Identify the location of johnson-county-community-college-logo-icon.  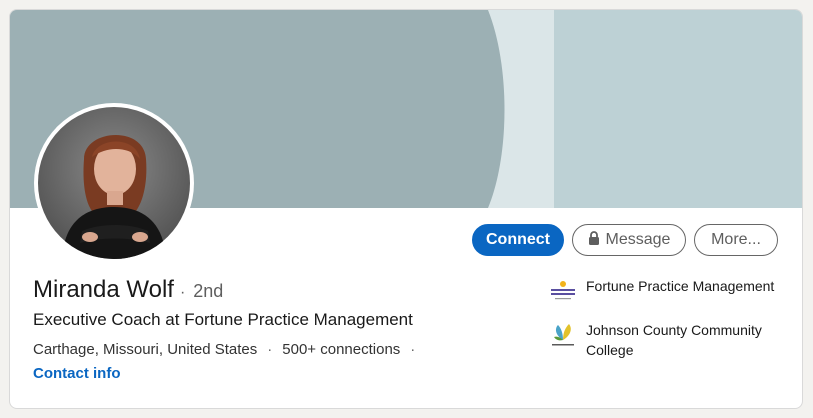
(563, 335).